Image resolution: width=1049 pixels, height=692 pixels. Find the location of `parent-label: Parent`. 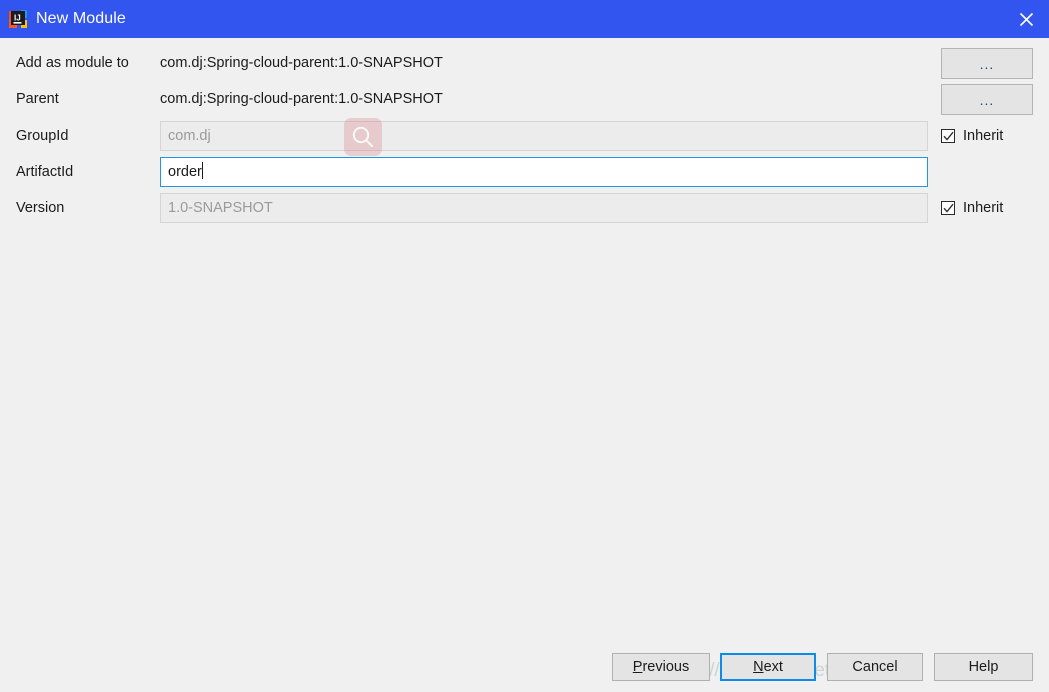

parent-label: Parent is located at coordinates (37, 99).